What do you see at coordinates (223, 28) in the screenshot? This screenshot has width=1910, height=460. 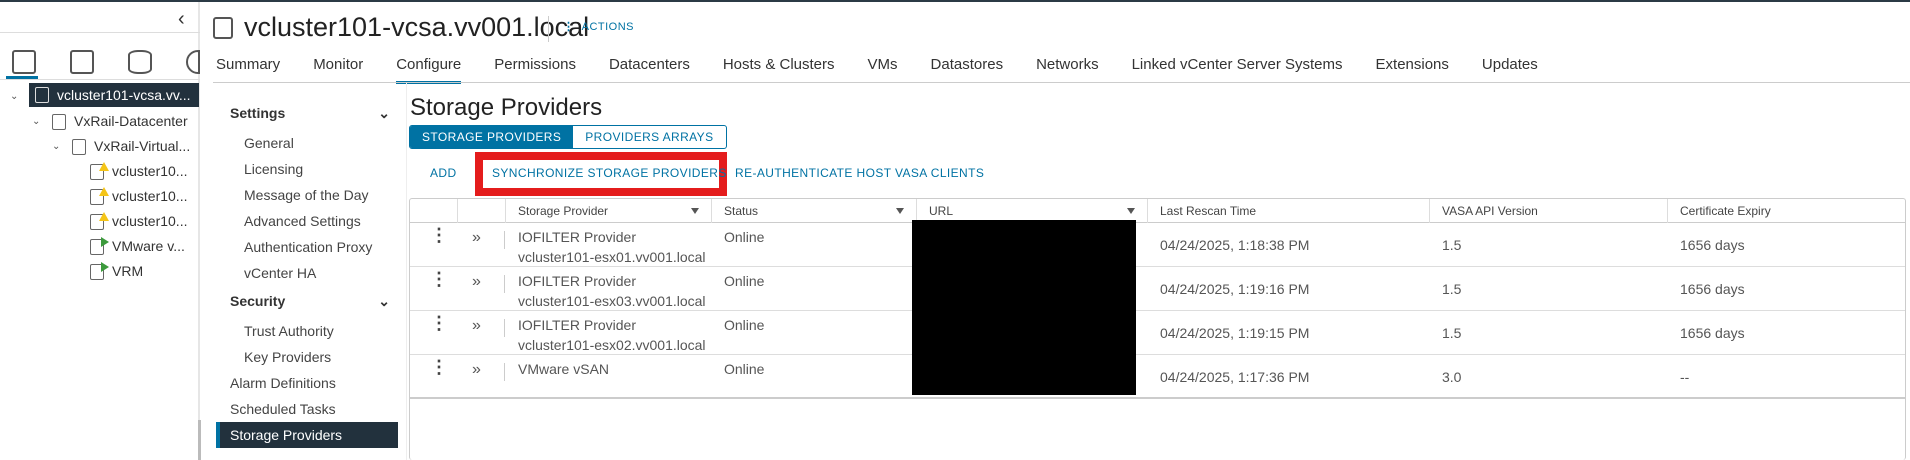 I see `vcenter-icon` at bounding box center [223, 28].